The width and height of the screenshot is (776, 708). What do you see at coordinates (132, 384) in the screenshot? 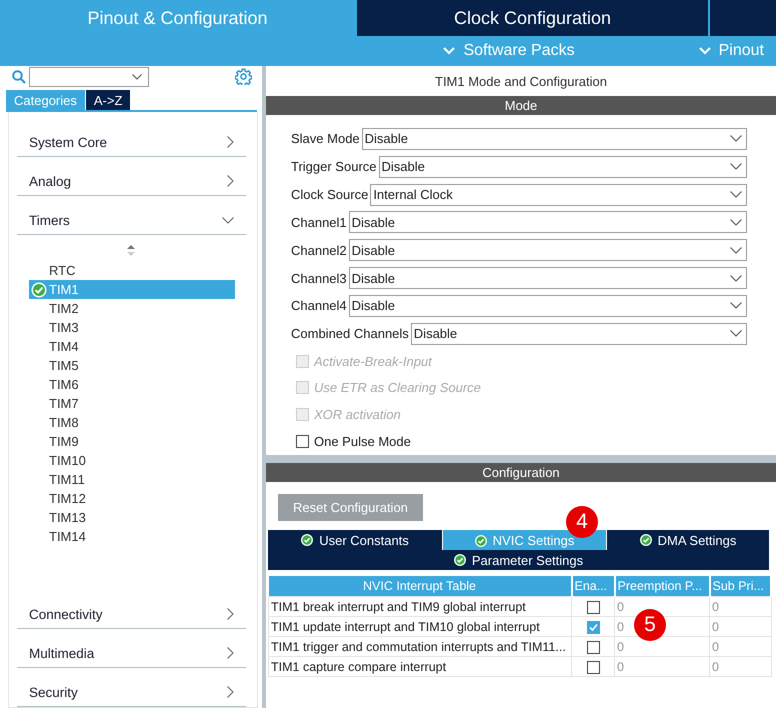
I see `timer-item: TIM6` at bounding box center [132, 384].